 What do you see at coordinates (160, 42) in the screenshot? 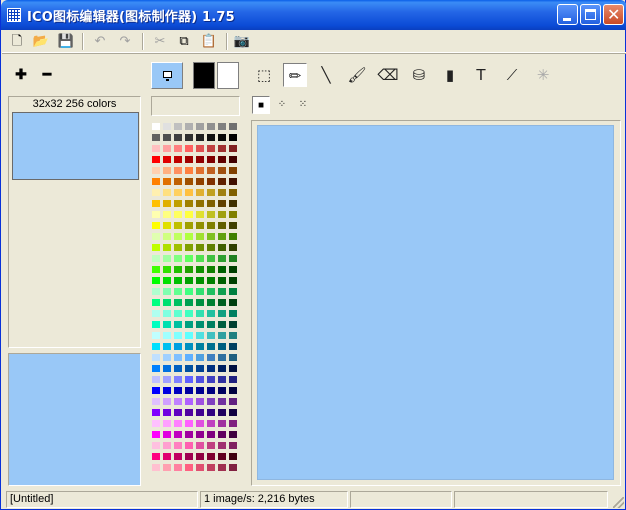
I see `cut-icon: ✂` at bounding box center [160, 42].